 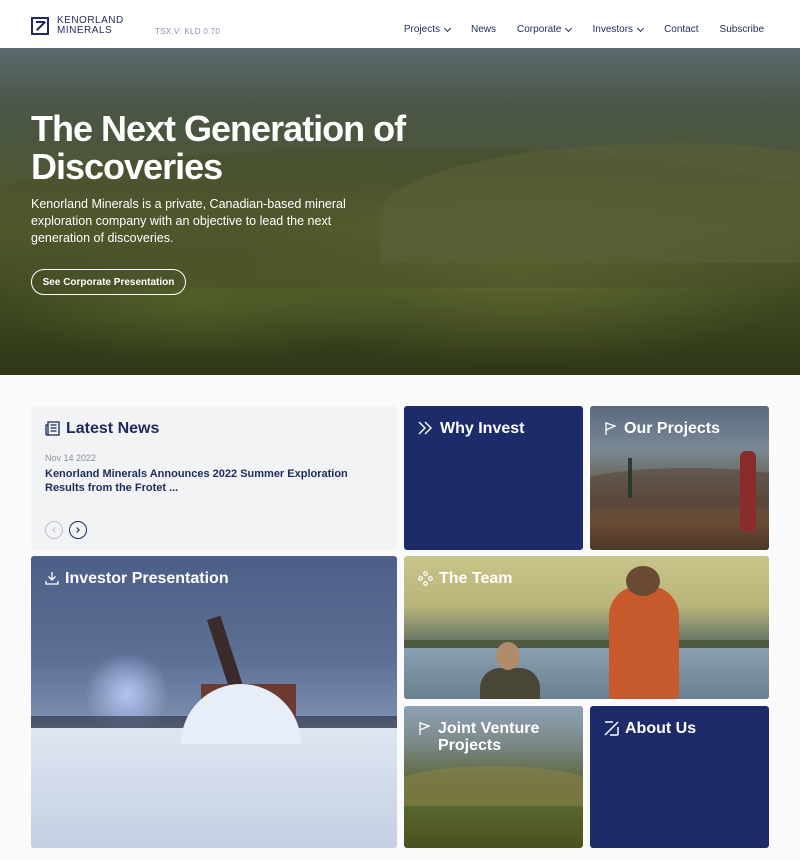 What do you see at coordinates (482, 428) in the screenshot?
I see `why-invest-title: Why Invest` at bounding box center [482, 428].